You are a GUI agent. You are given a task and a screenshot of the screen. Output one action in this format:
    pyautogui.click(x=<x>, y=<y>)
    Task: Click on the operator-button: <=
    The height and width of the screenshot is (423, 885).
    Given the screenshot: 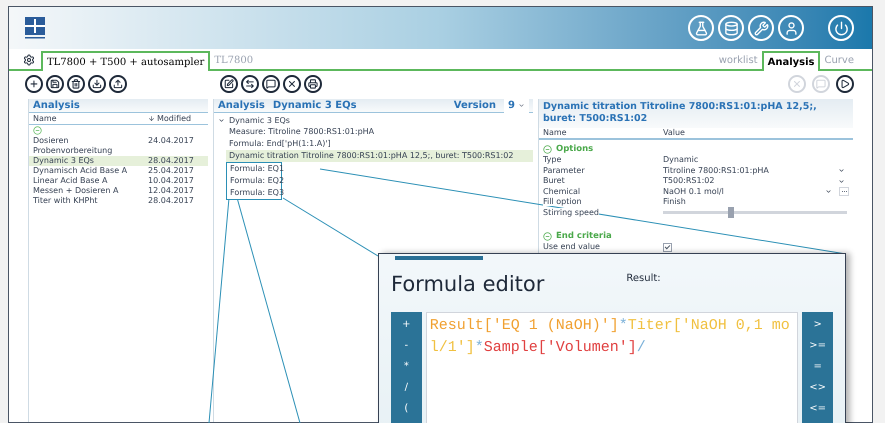 What is the action you would take?
    pyautogui.click(x=818, y=408)
    